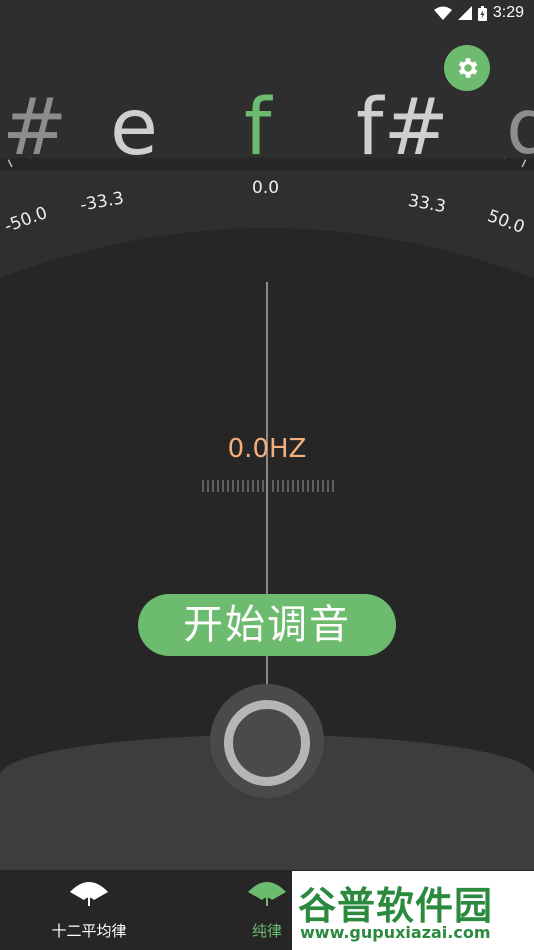  I want to click on note-item: #, so click(34, 120).